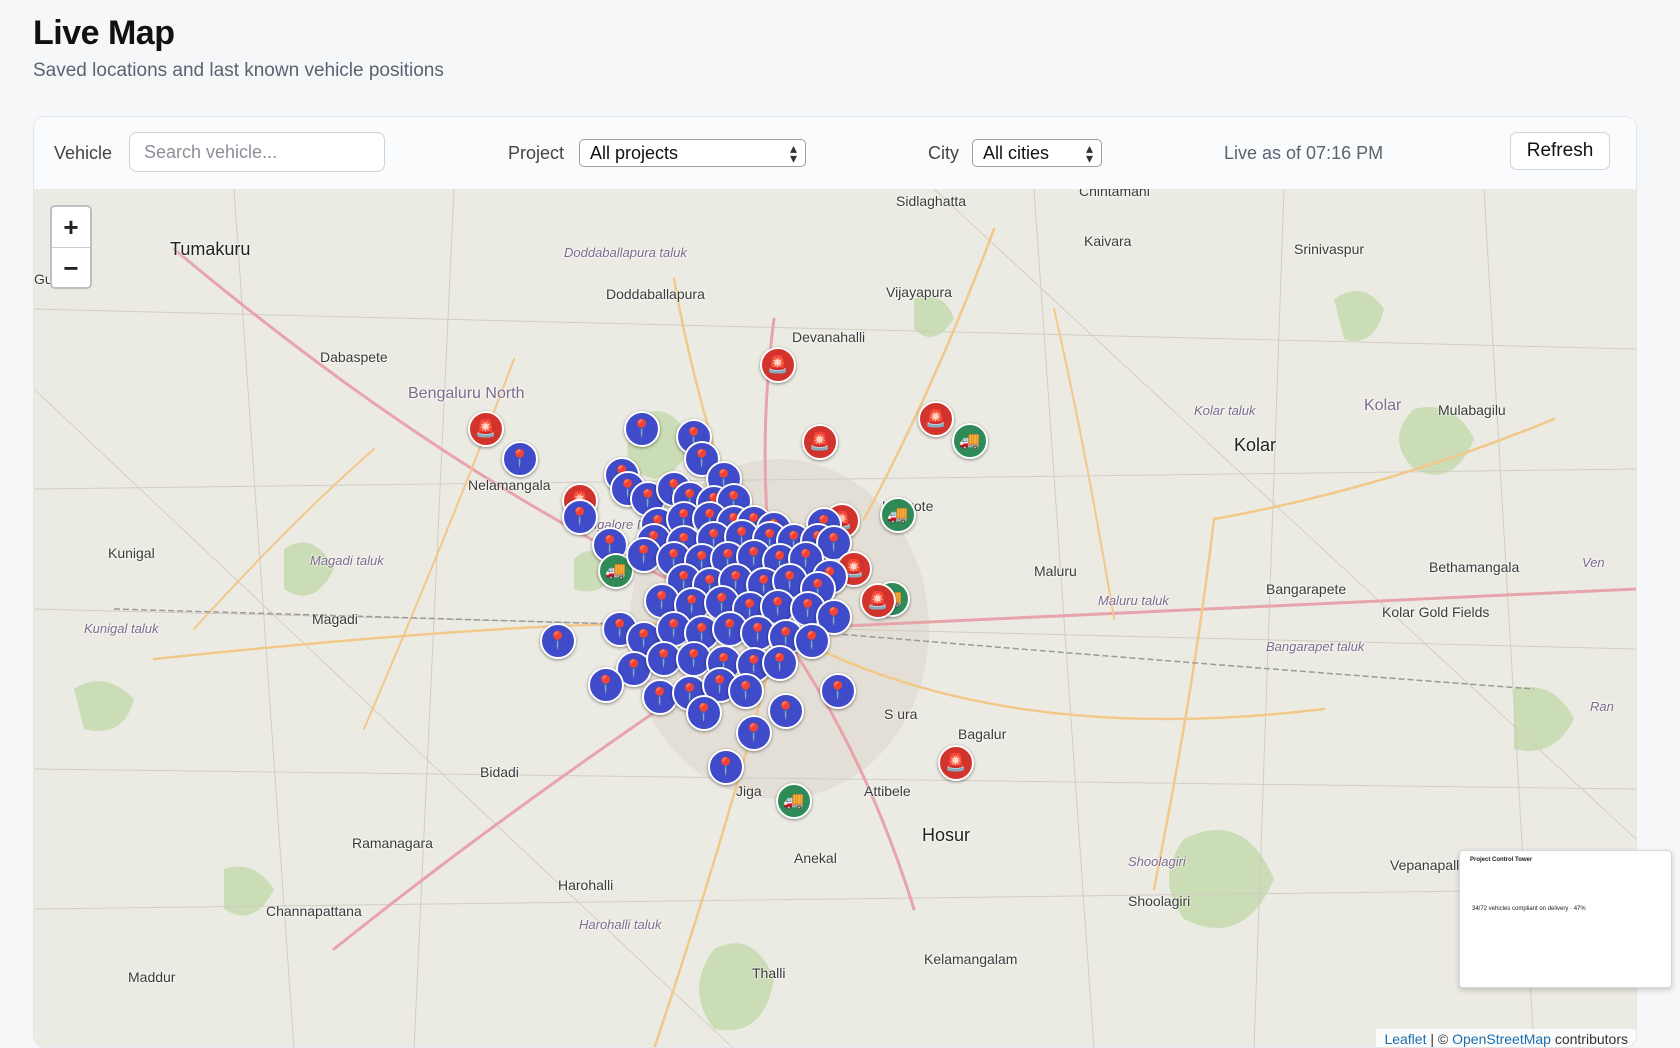  What do you see at coordinates (1159, 901) in the screenshot?
I see `map-label-shoolagiri: Shoolagiri` at bounding box center [1159, 901].